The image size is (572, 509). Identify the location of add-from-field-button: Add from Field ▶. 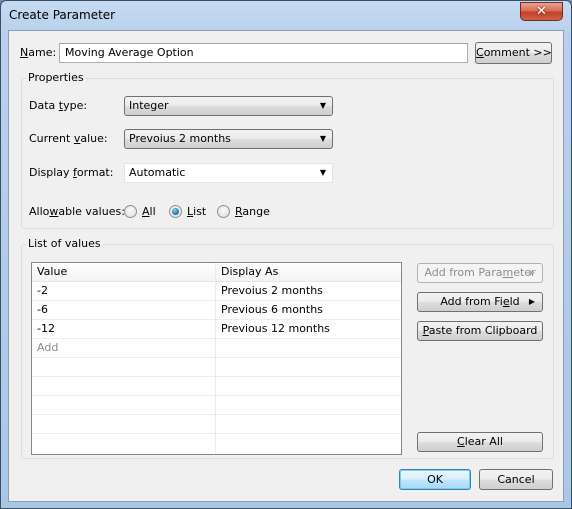
(480, 302).